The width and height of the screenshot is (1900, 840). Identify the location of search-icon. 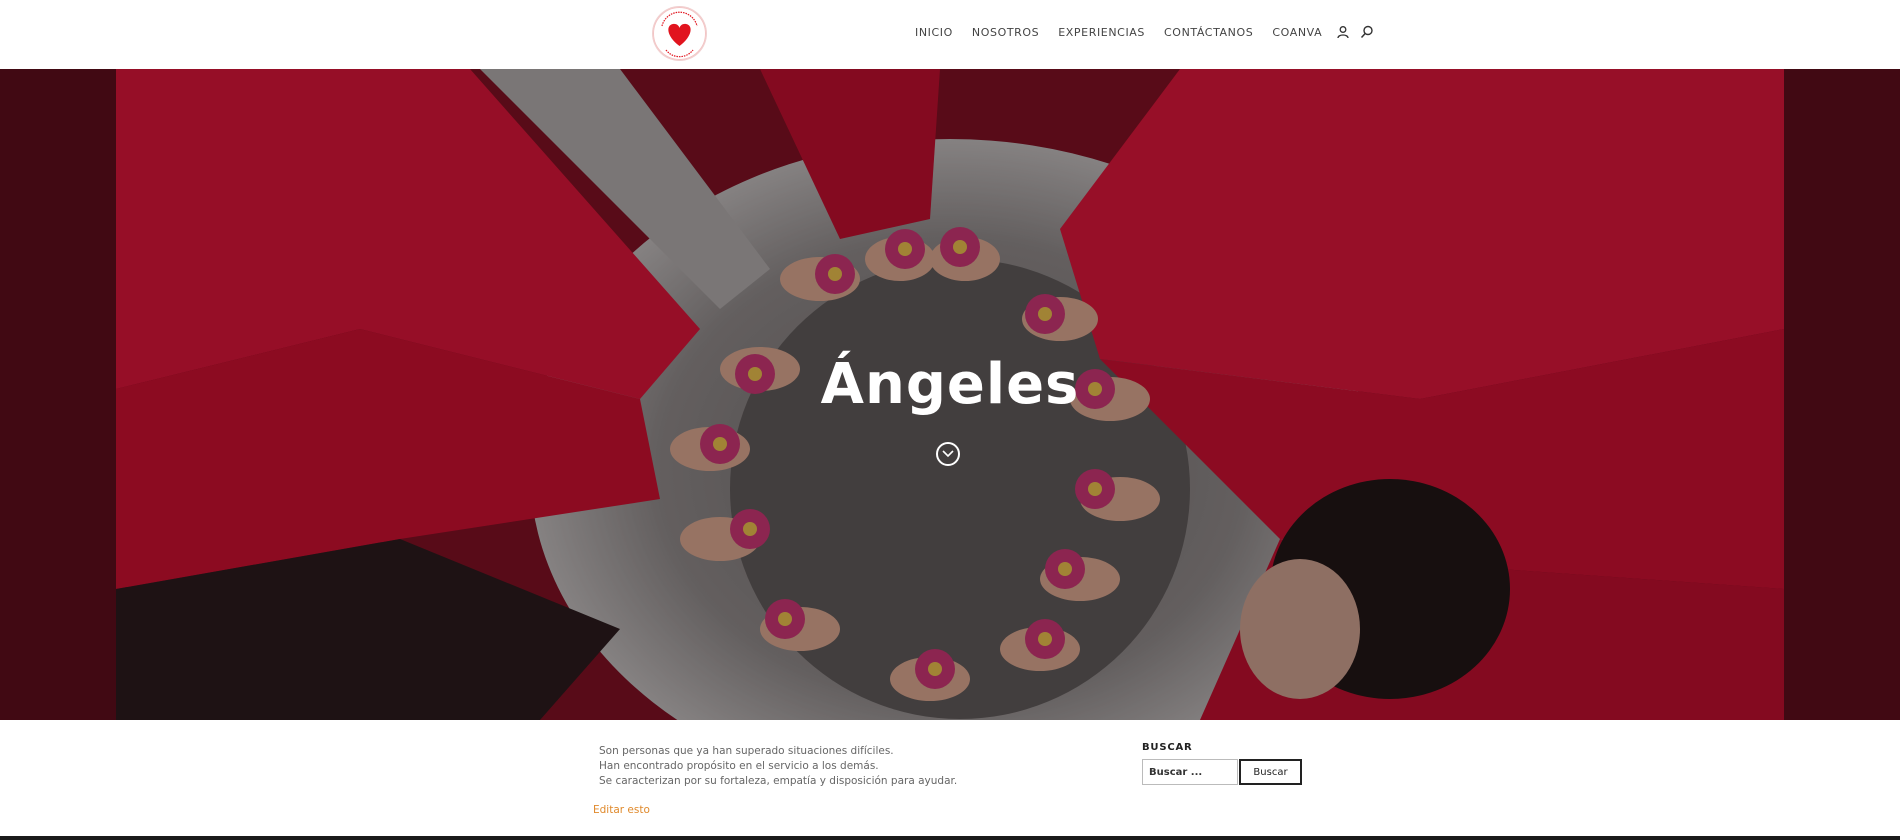
(1367, 32).